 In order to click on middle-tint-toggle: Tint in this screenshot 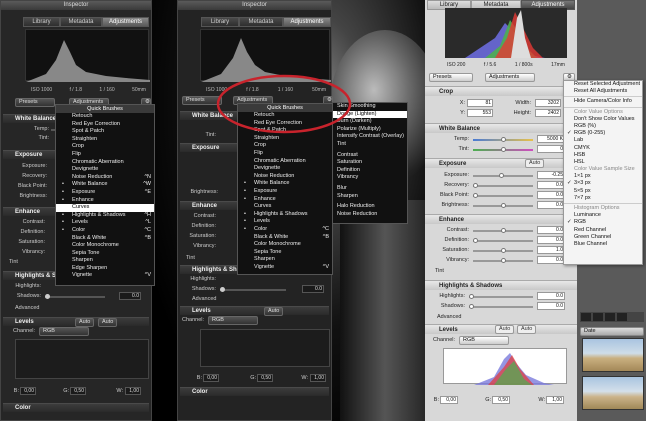, I will do `click(196, 258)`.